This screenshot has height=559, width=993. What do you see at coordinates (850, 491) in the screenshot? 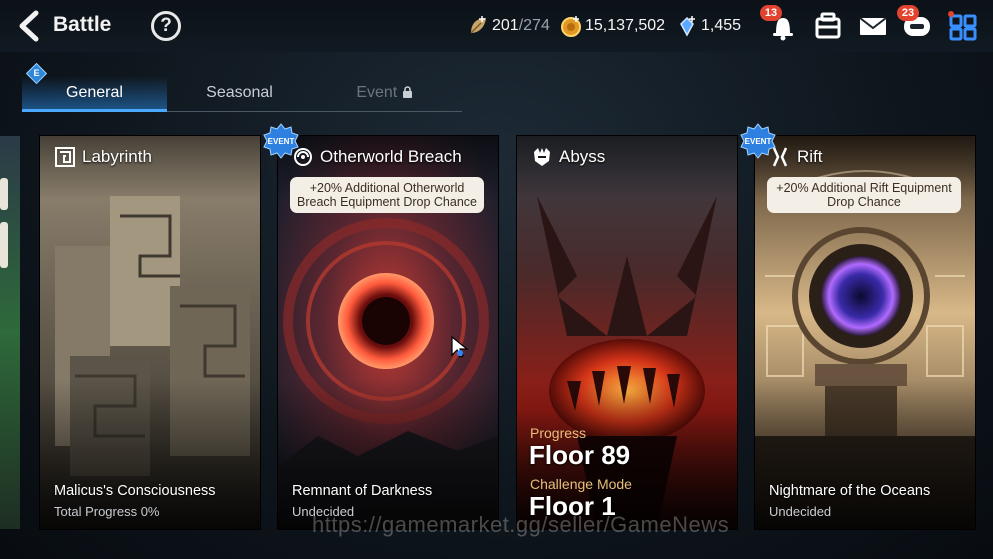
I see `rift-stage: Nightmare of the Oceans` at bounding box center [850, 491].